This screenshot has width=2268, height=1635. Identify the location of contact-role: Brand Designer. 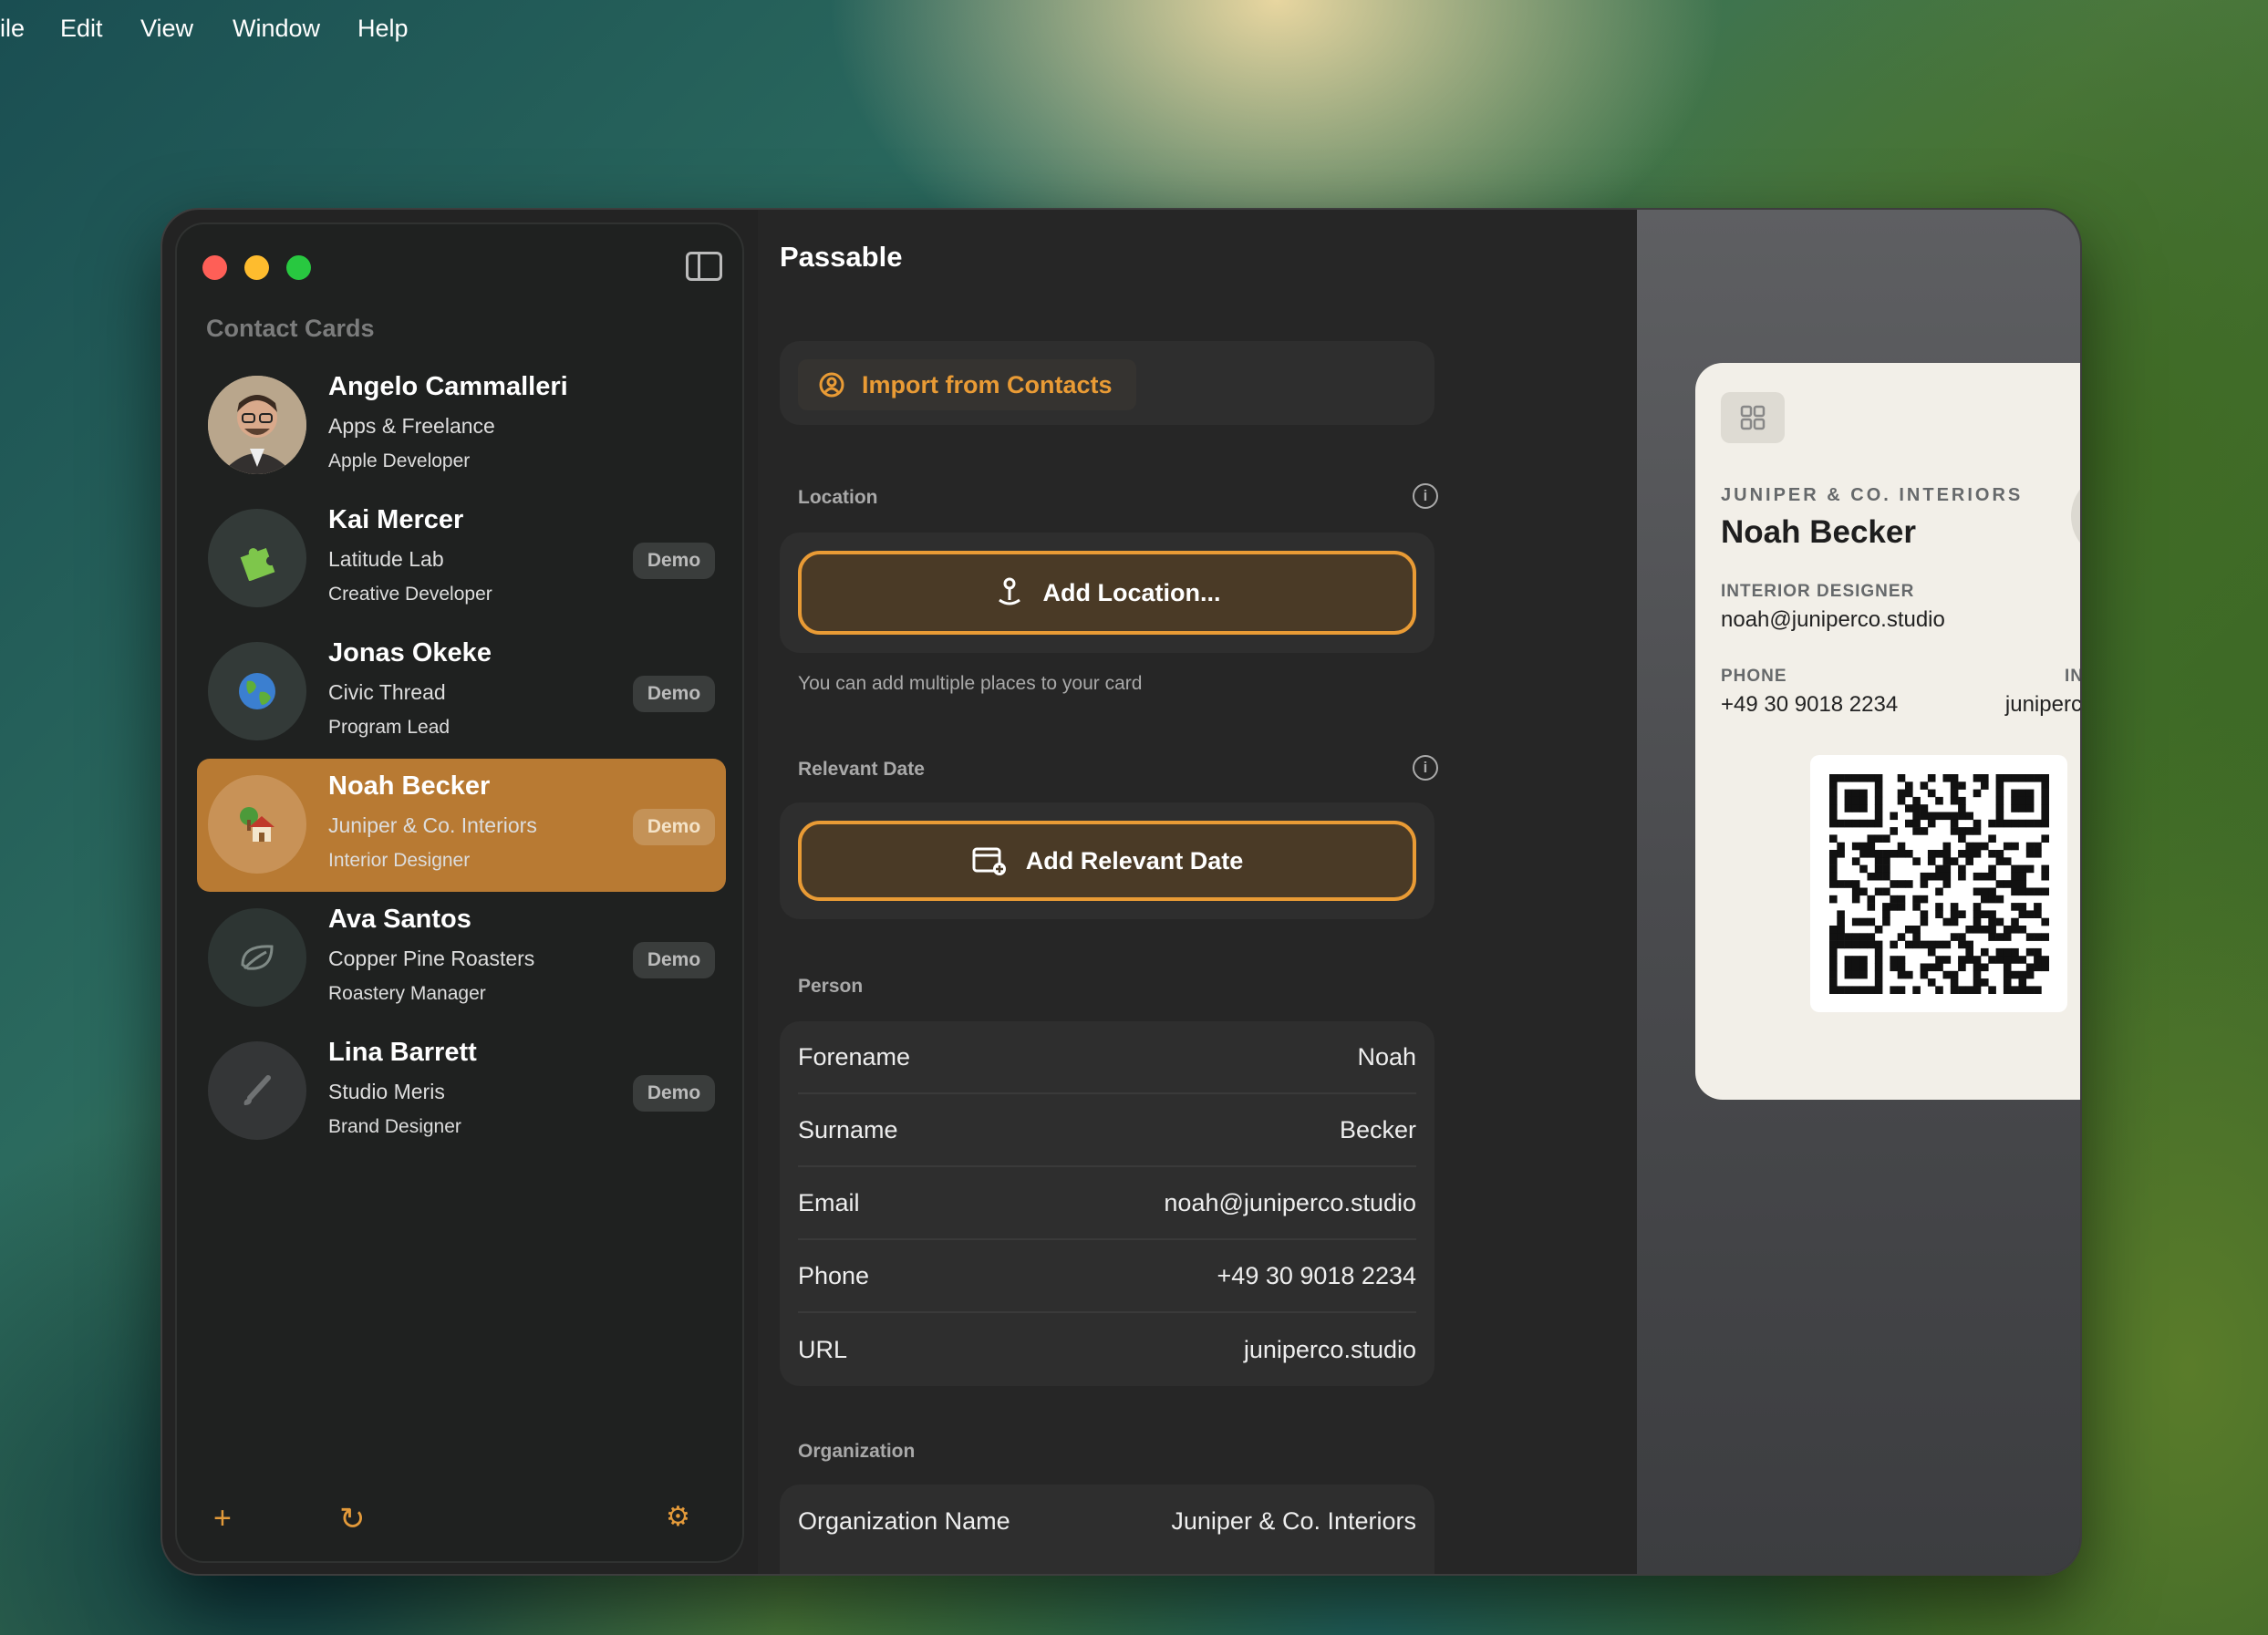
(394, 1126).